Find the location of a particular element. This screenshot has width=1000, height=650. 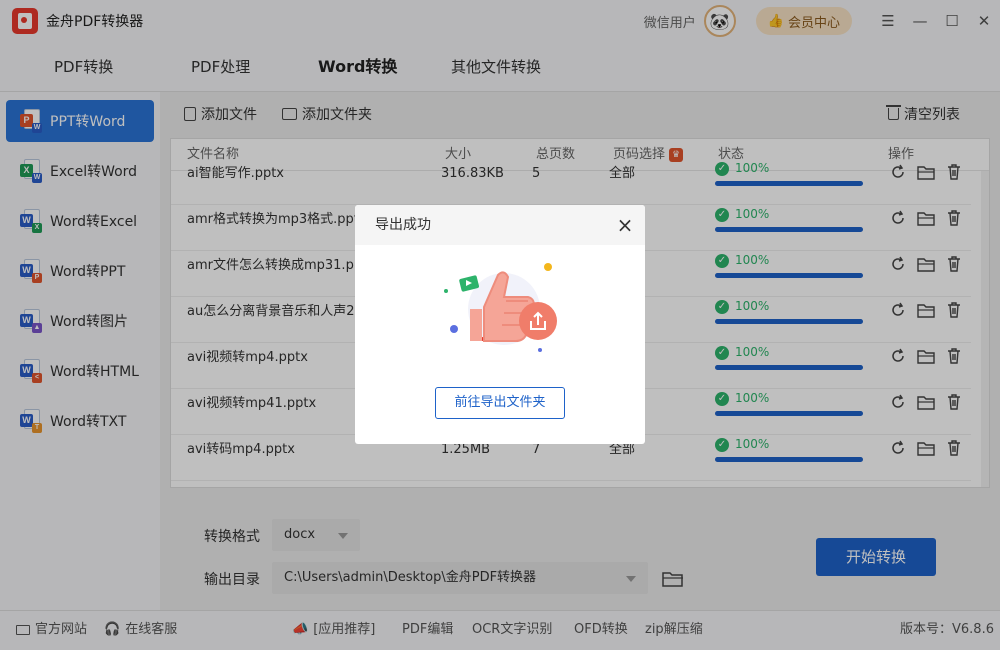

dialog-header: 导出成功 × is located at coordinates (500, 225).